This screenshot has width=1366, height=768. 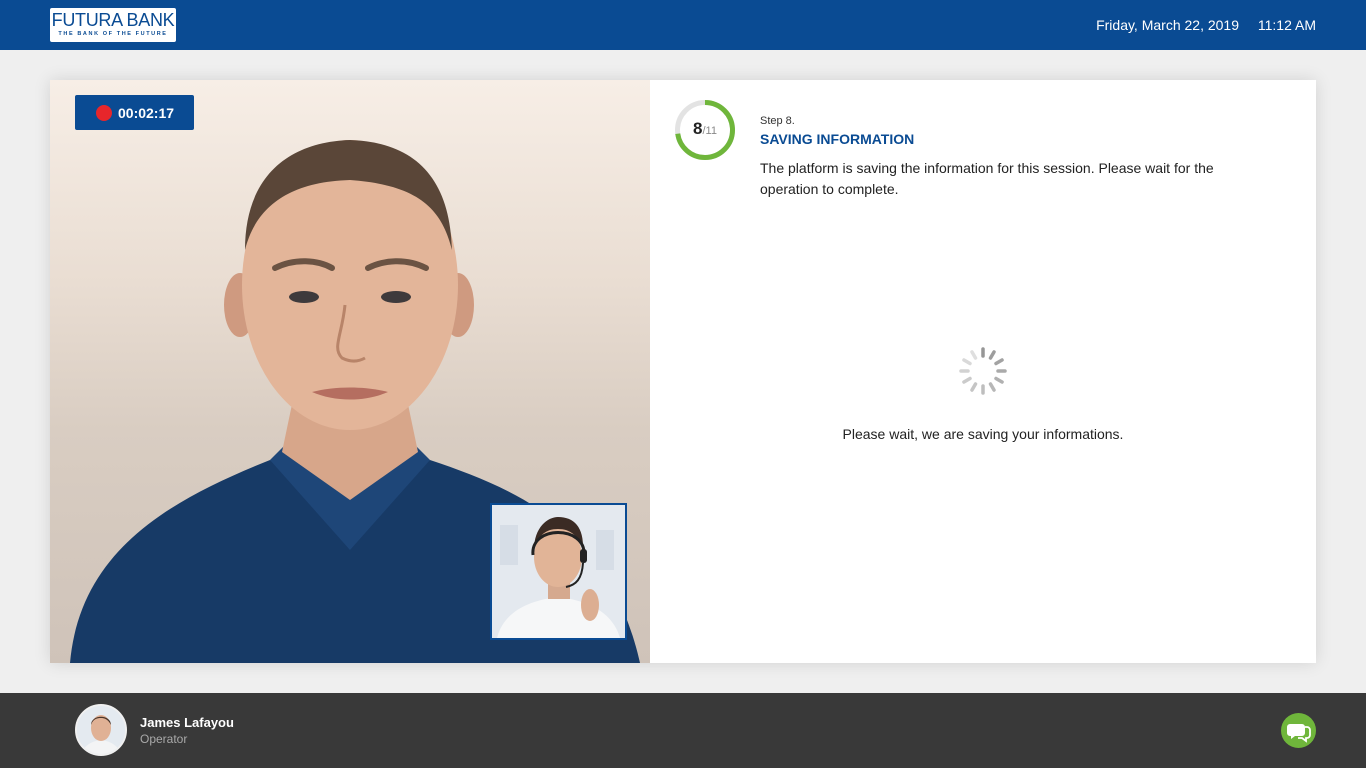 I want to click on recording-indicator: 00:02:17, so click(x=134, y=112).